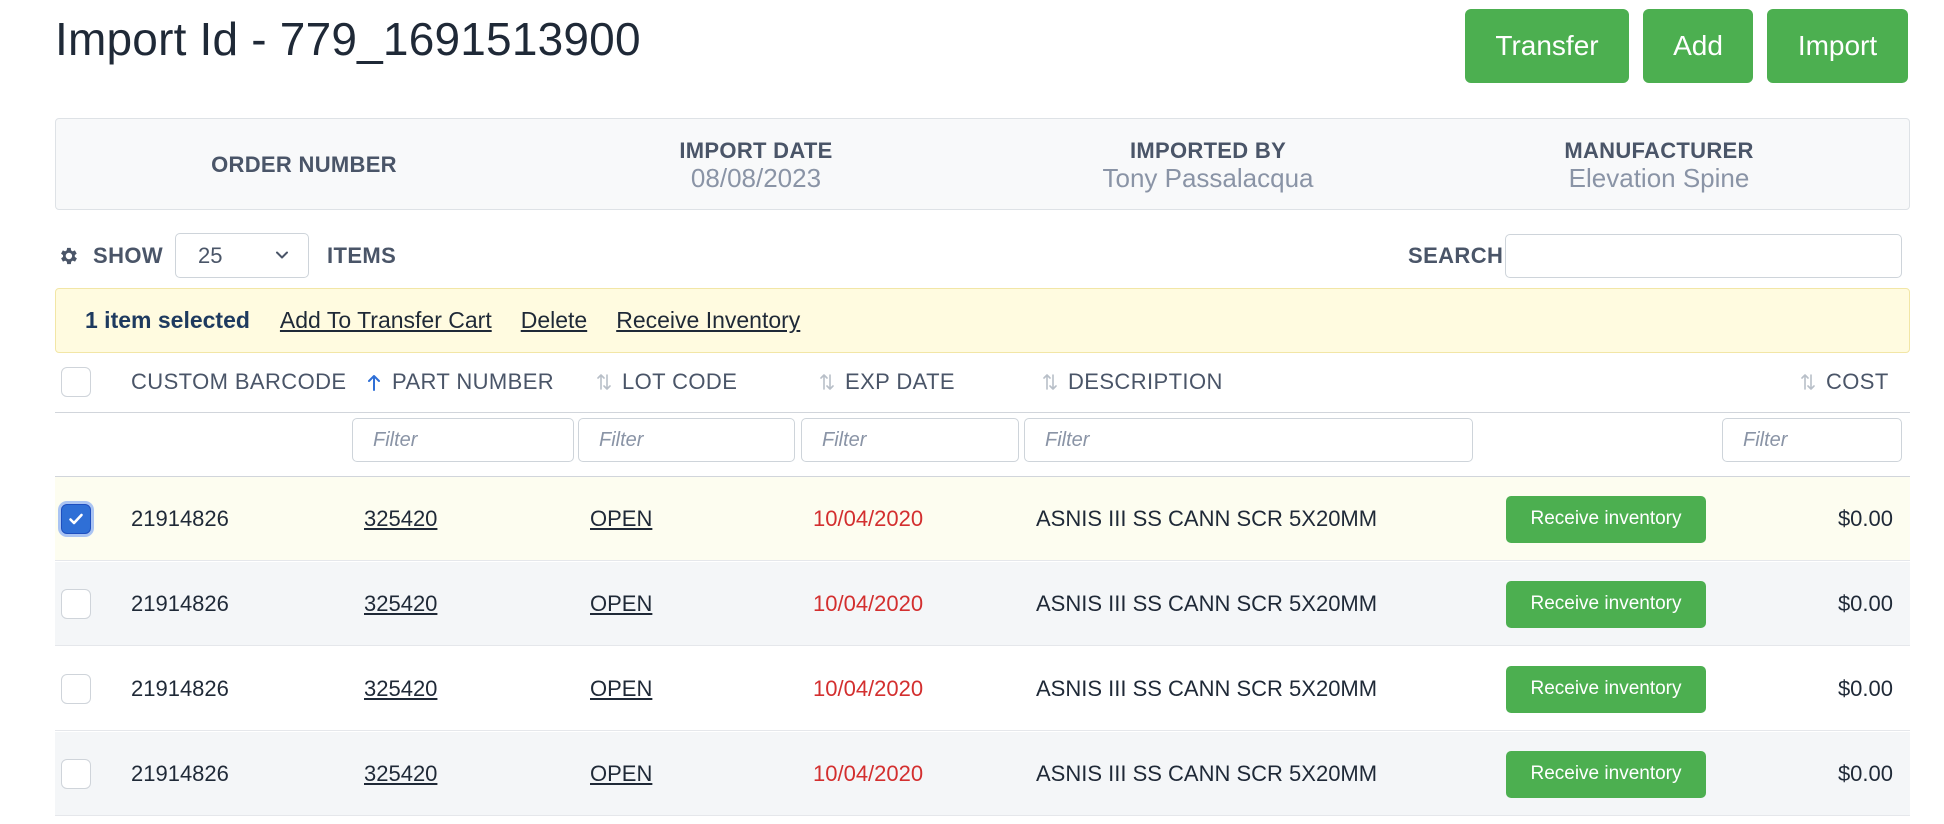 This screenshot has width=1944, height=824. Describe the element at coordinates (210, 255) in the screenshot. I see `page-size-value: 25` at that location.